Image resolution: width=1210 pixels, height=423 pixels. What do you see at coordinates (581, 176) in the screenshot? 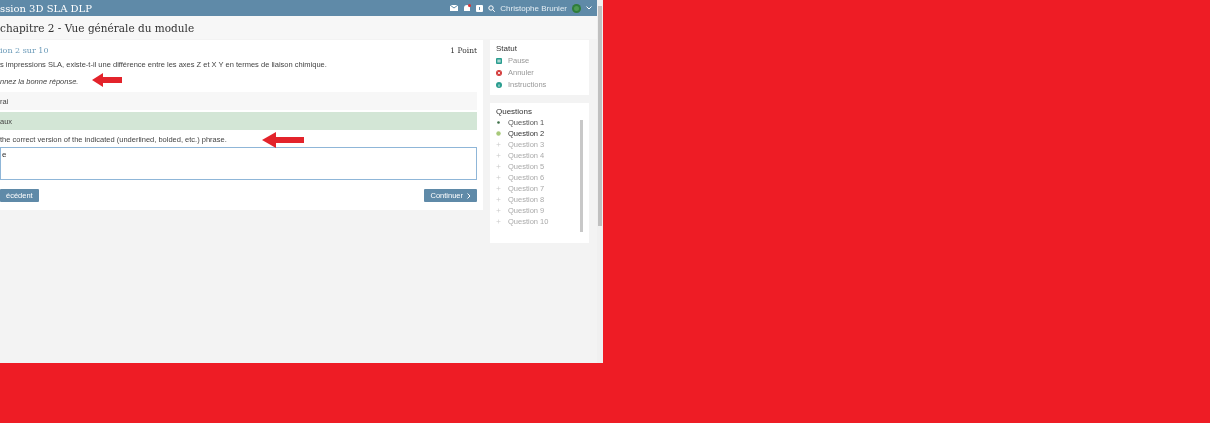
I see `scrollbar` at bounding box center [581, 176].